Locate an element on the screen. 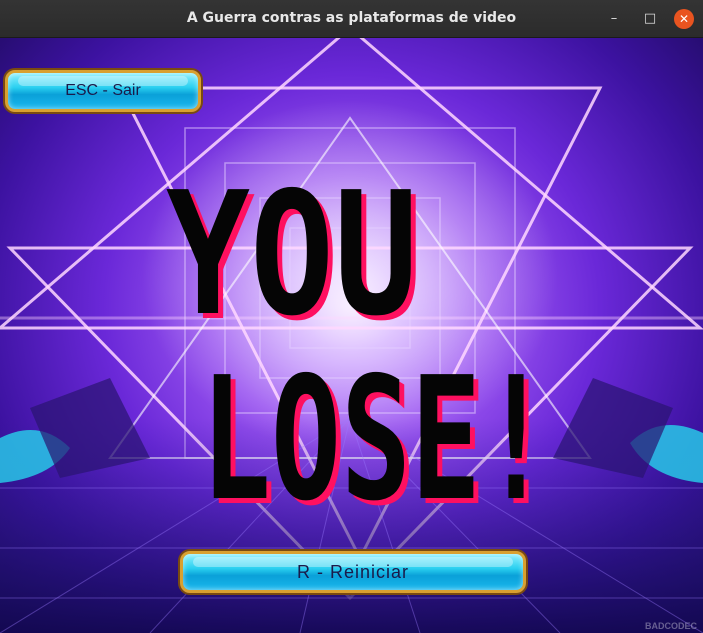 The image size is (703, 633). minimize-icon: – is located at coordinates (614, 19).